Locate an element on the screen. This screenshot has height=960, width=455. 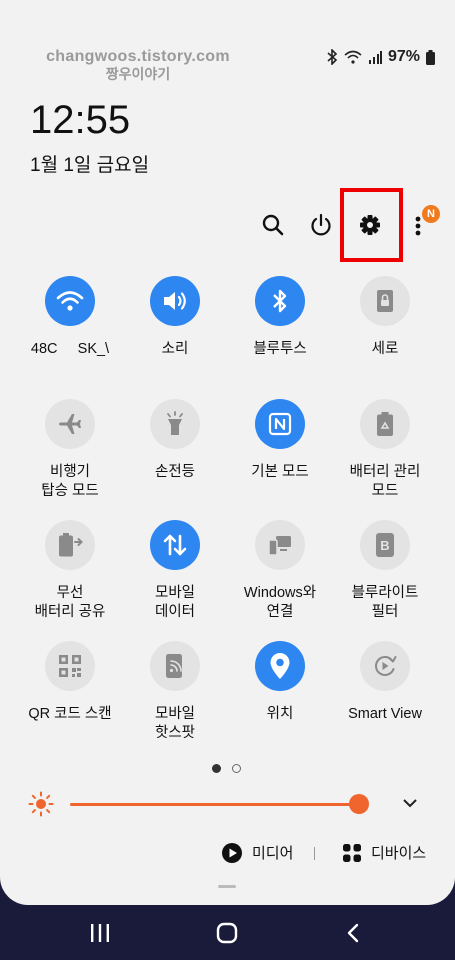
link-windows-icon is located at coordinates (280, 545).